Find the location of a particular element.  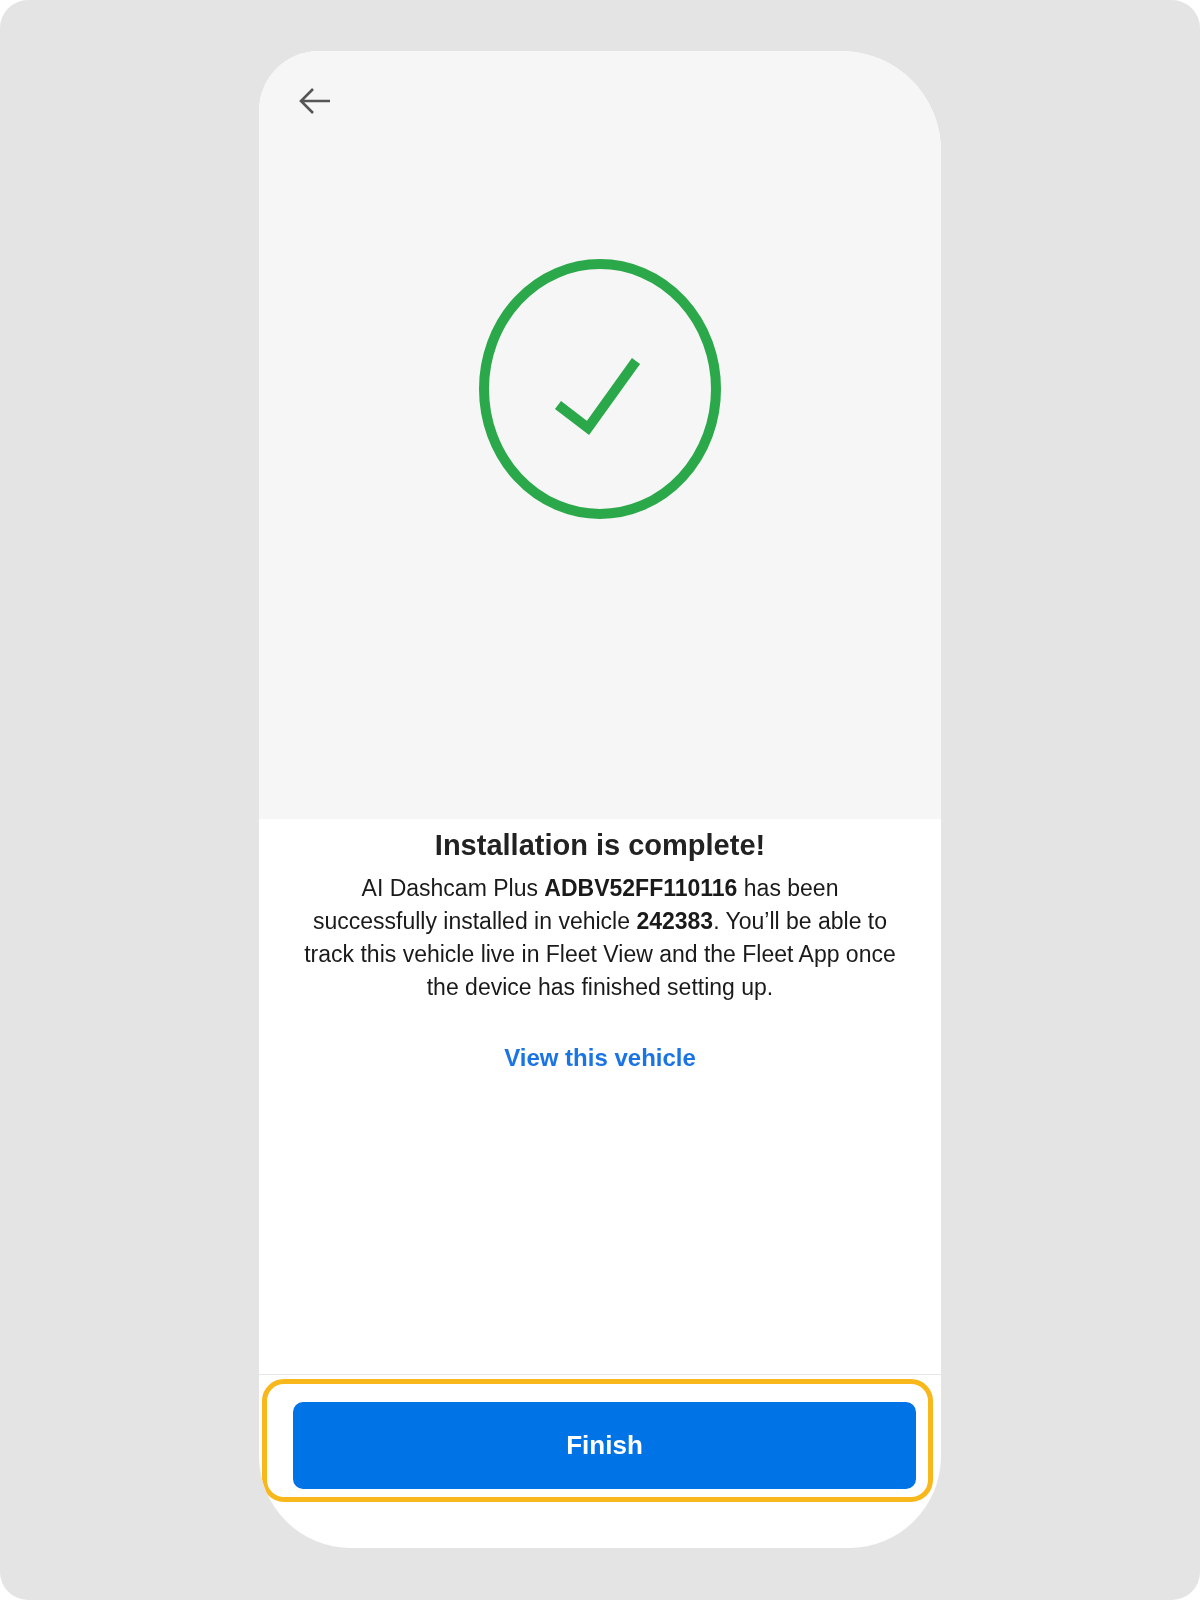

finish-button: Finish is located at coordinates (604, 1445).